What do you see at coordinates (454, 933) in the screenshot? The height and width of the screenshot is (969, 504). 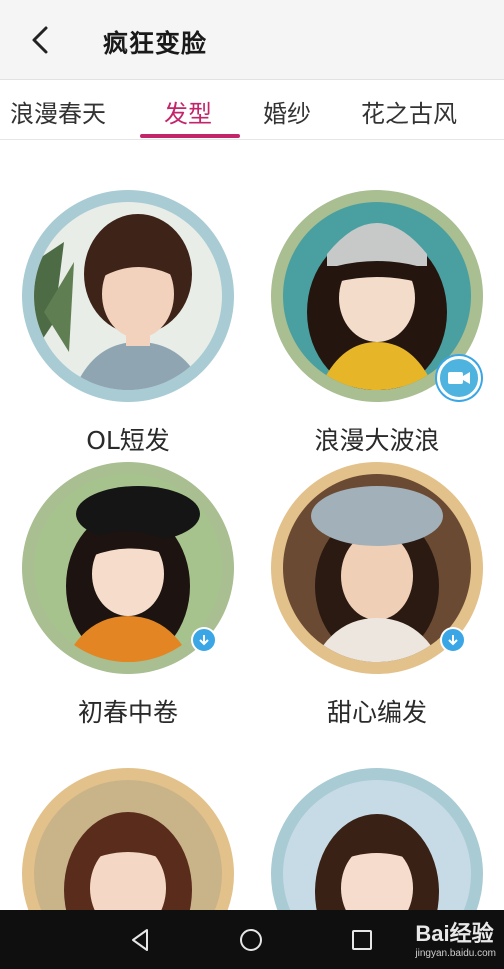 I see `watermark-brand: Bai经验` at bounding box center [454, 933].